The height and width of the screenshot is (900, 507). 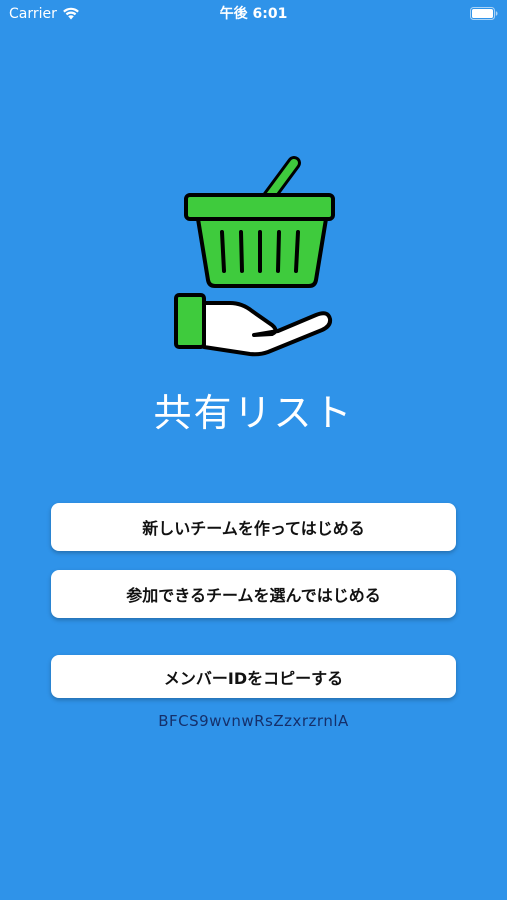 I want to click on member-id-text: BFCS9wvnwRsZzxrzrnlA, so click(x=253, y=721).